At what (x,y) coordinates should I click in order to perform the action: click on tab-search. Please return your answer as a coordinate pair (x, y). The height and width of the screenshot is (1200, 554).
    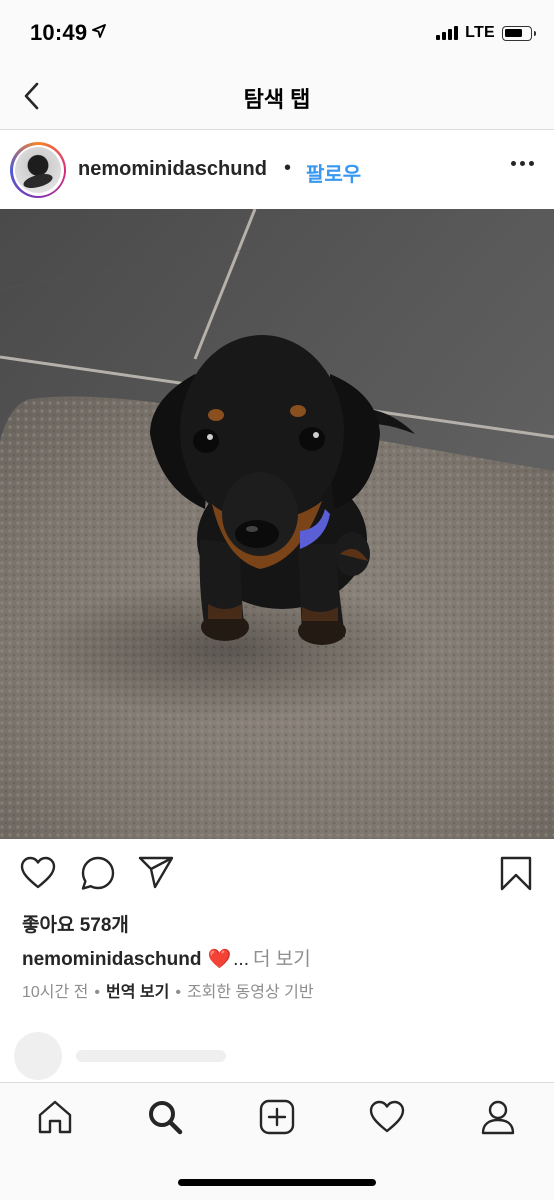
    Looking at the image, I should click on (165, 1117).